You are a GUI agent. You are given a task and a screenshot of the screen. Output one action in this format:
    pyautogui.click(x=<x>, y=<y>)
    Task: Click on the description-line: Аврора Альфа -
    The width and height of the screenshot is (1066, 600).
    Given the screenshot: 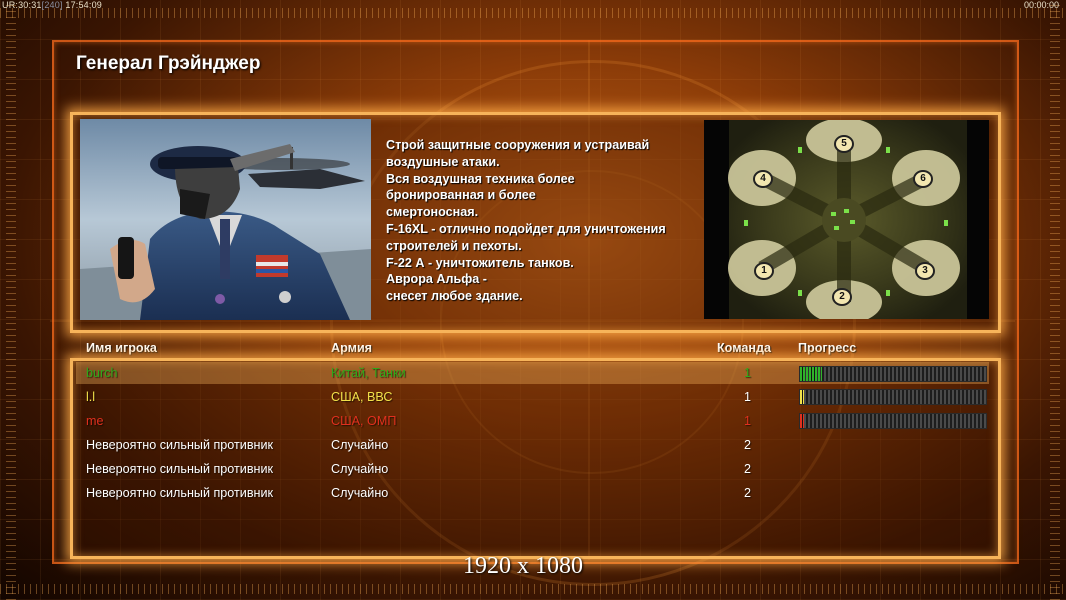 What is the action you would take?
    pyautogui.click(x=436, y=279)
    